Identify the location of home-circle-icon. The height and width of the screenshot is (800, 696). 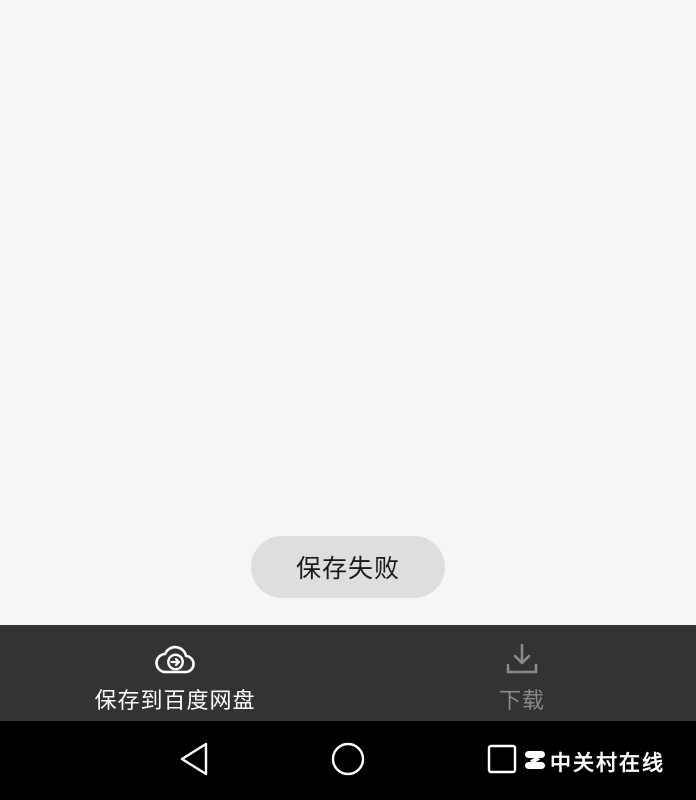
(348, 761).